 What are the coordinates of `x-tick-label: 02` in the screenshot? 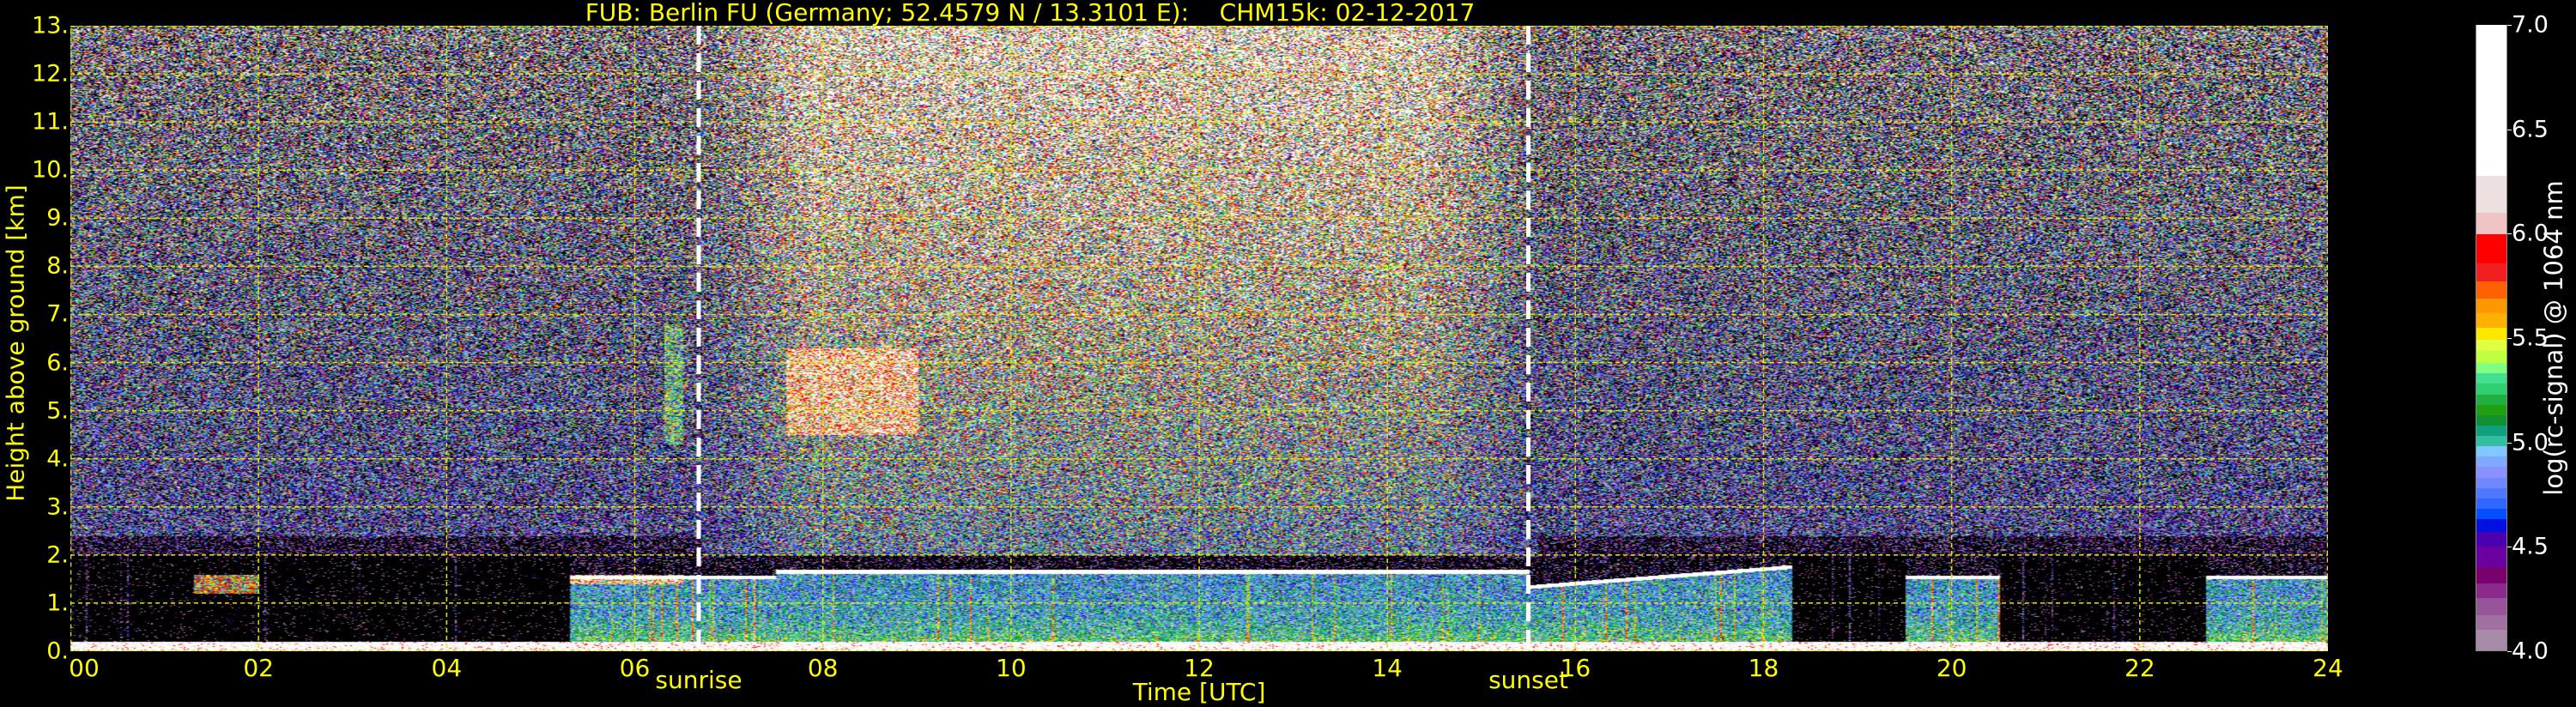 It's located at (258, 668).